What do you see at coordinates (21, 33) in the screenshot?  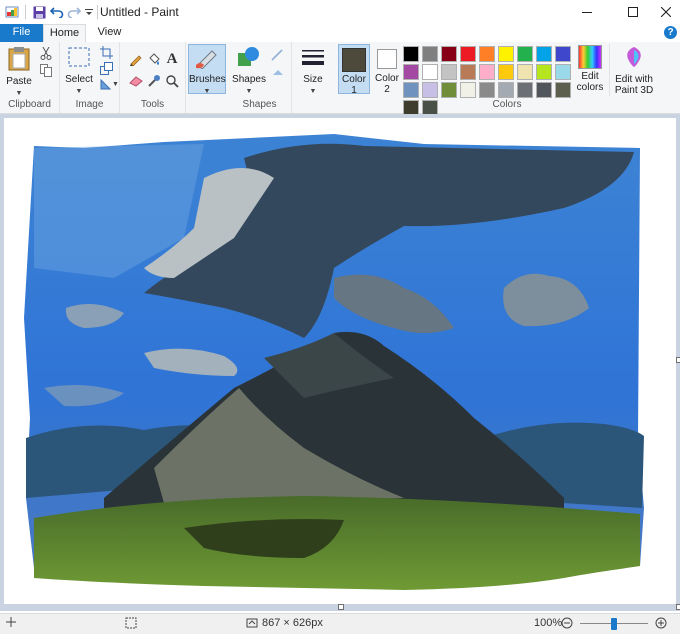 I see `tab-file: File` at bounding box center [21, 33].